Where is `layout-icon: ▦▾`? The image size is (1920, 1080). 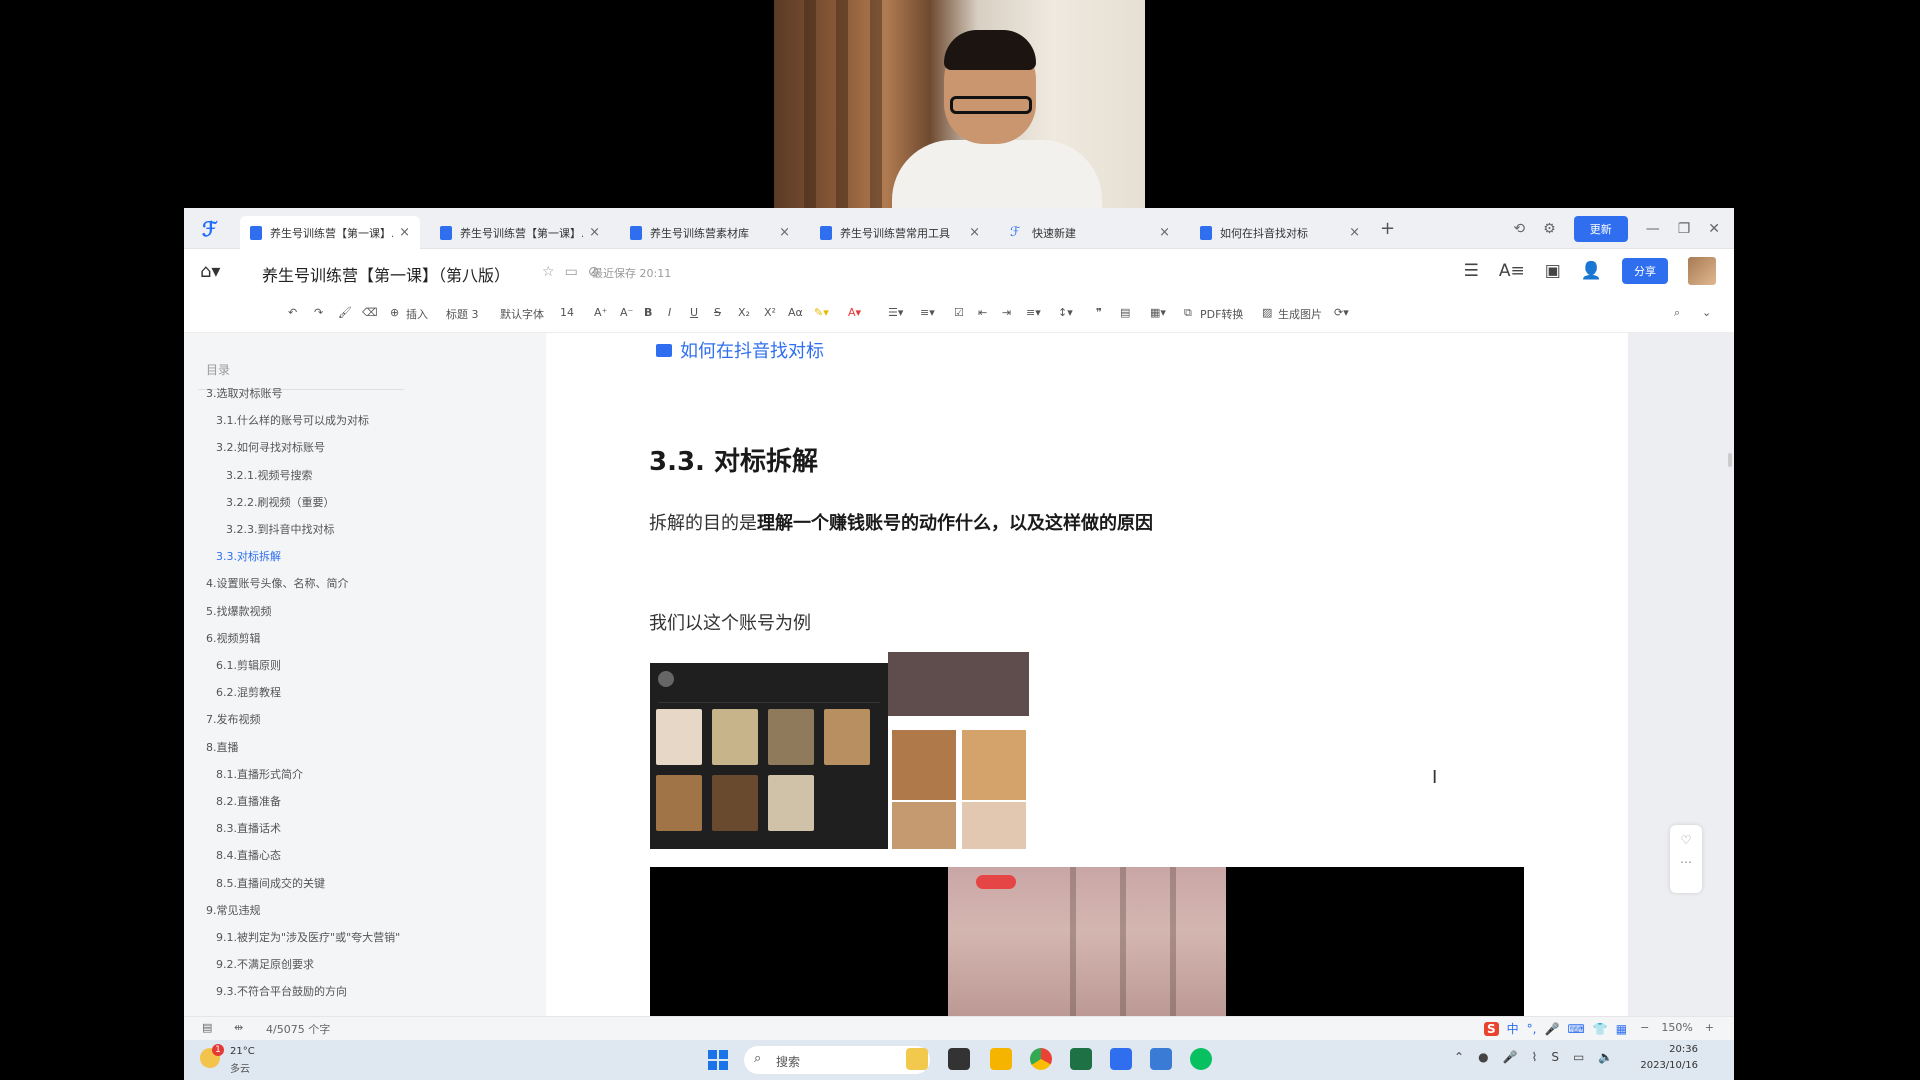 layout-icon: ▦▾ is located at coordinates (1158, 312).